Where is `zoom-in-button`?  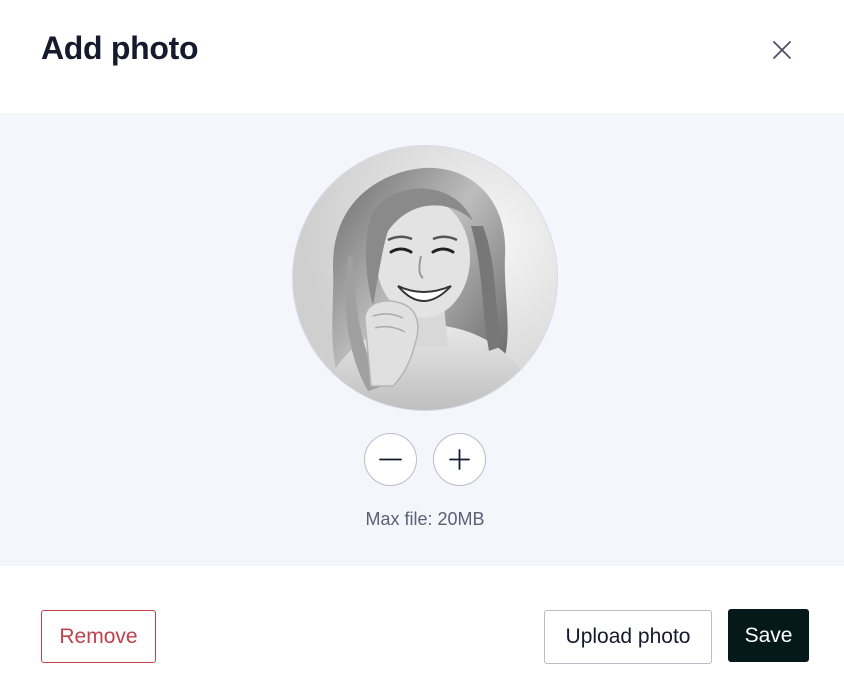
zoom-in-button is located at coordinates (459, 459).